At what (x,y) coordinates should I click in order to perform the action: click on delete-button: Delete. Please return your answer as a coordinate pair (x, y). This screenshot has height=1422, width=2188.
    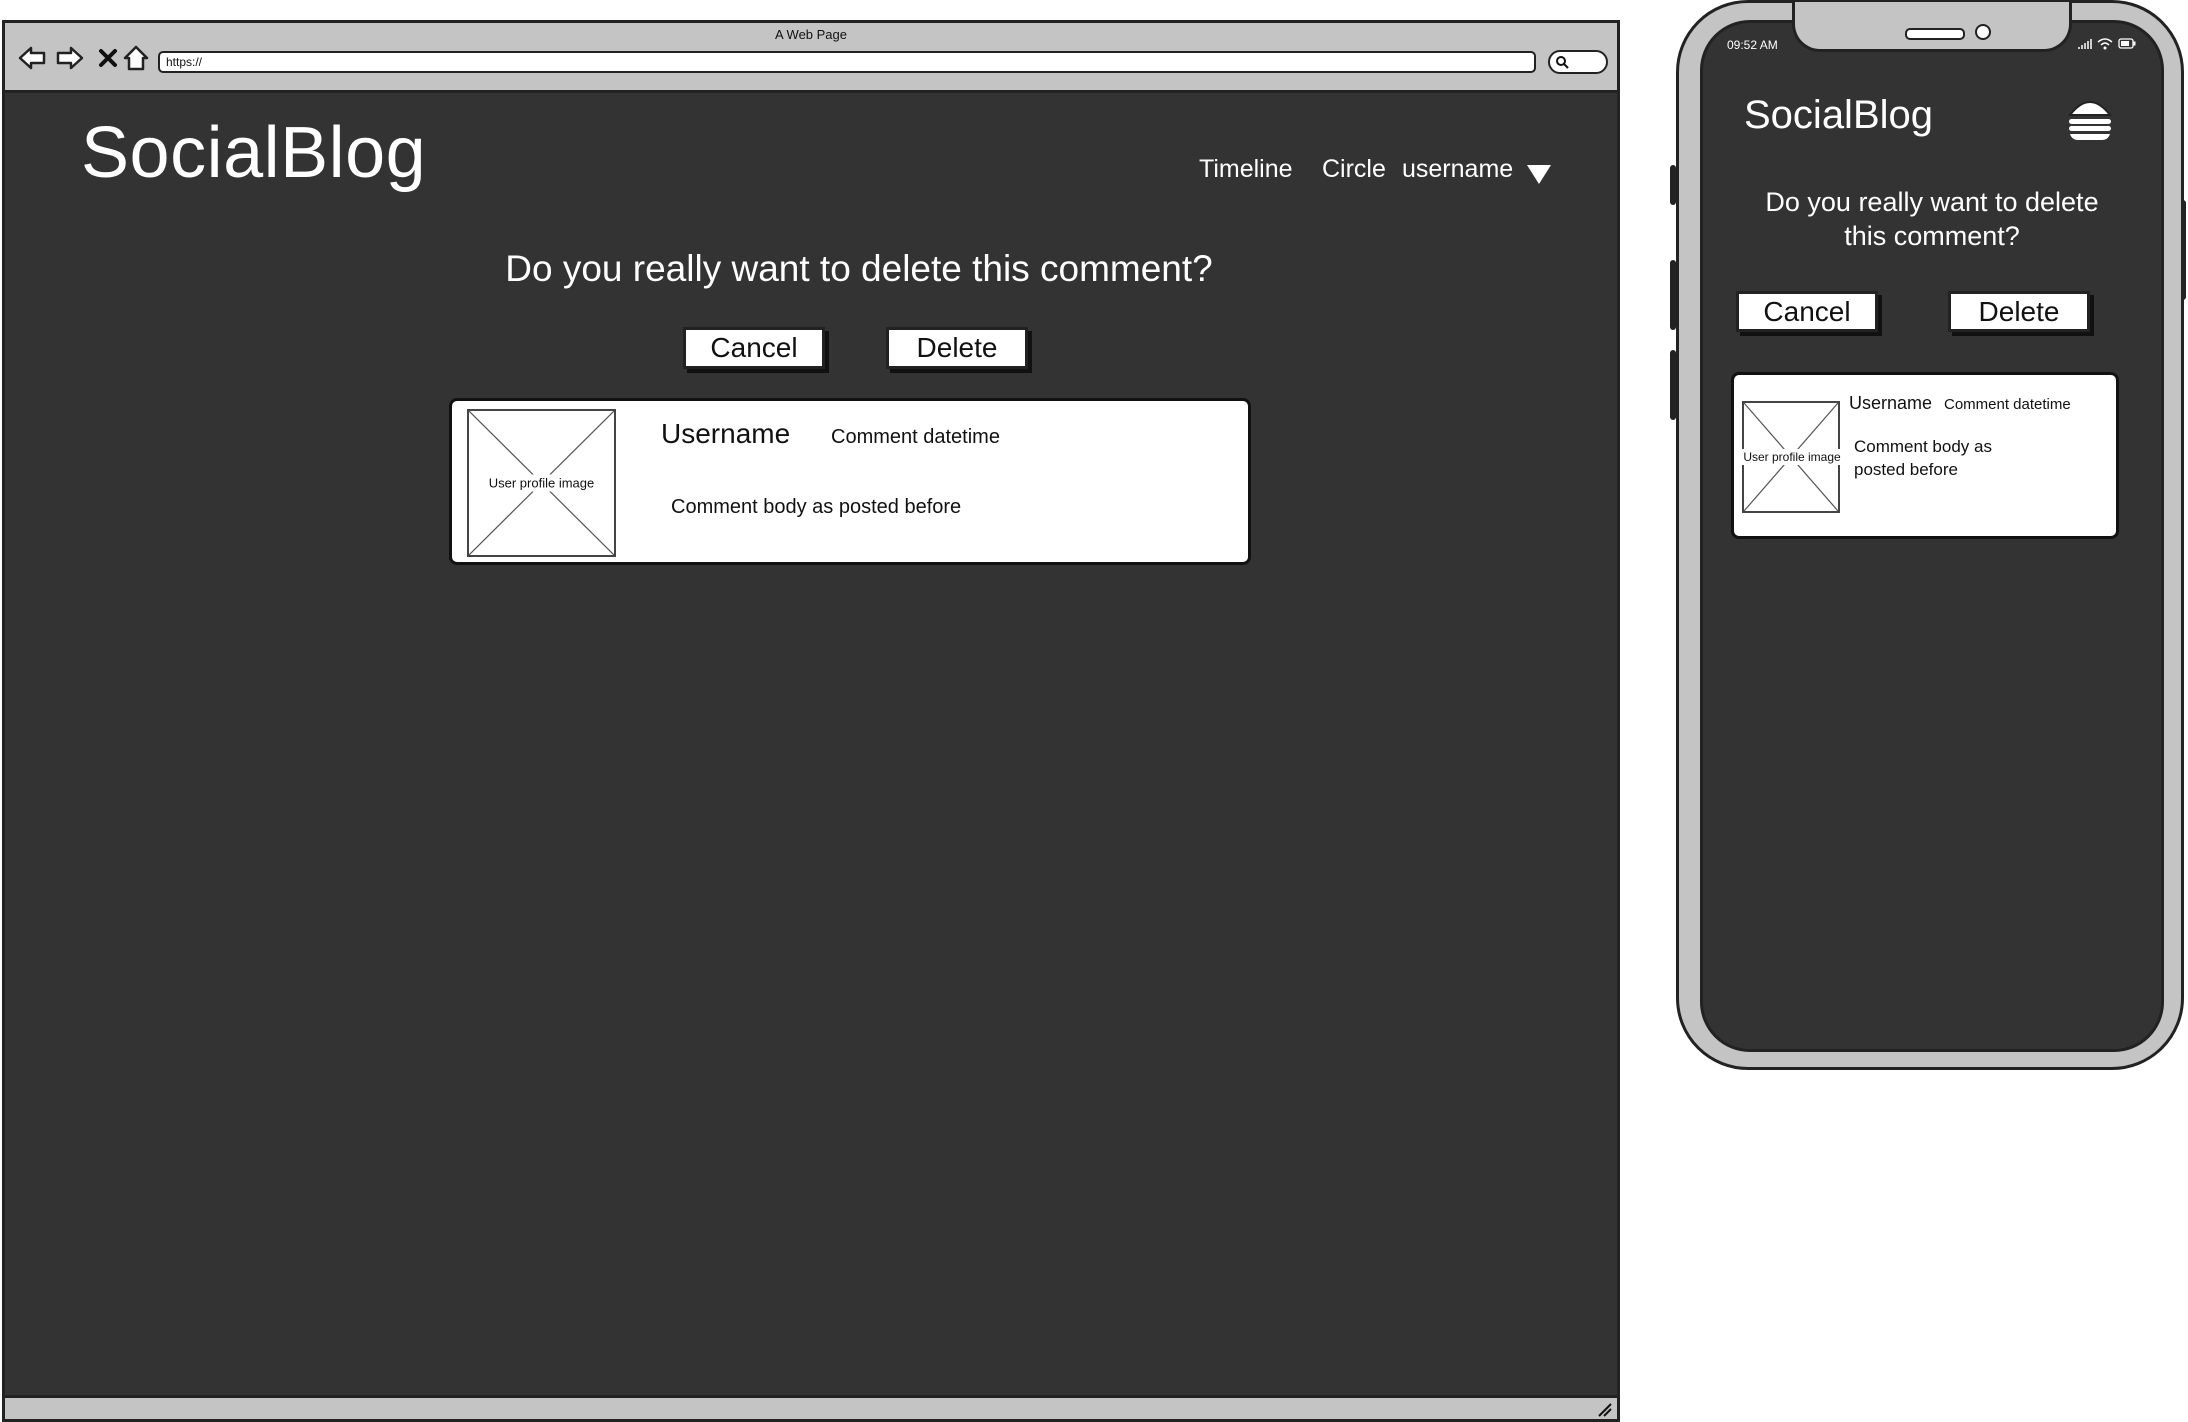
    Looking at the image, I should click on (957, 348).